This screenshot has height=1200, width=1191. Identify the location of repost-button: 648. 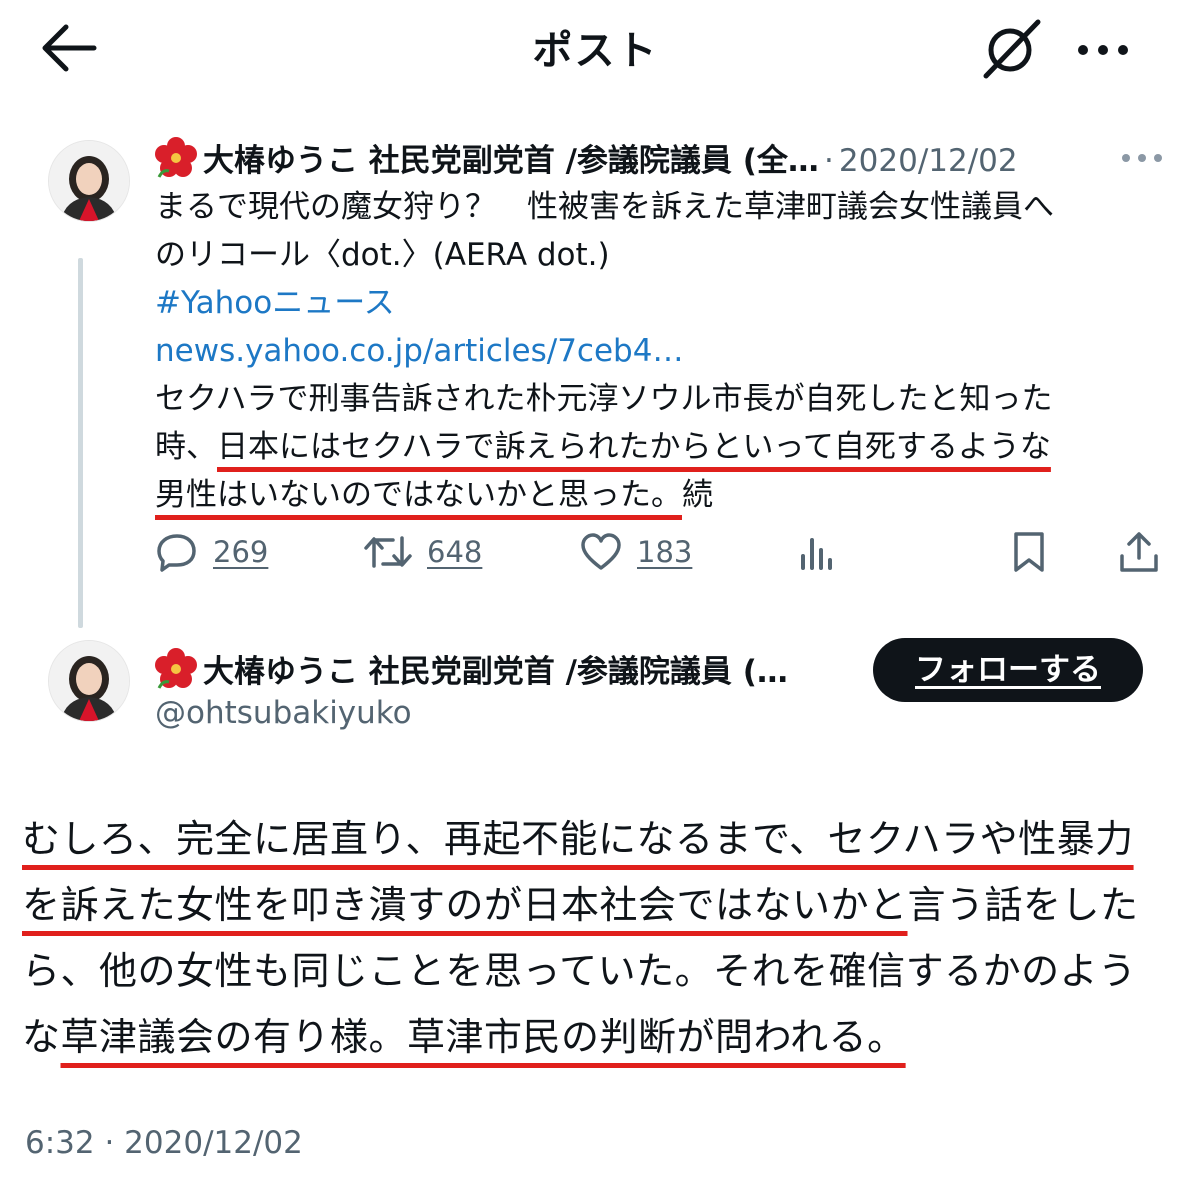
(422, 552).